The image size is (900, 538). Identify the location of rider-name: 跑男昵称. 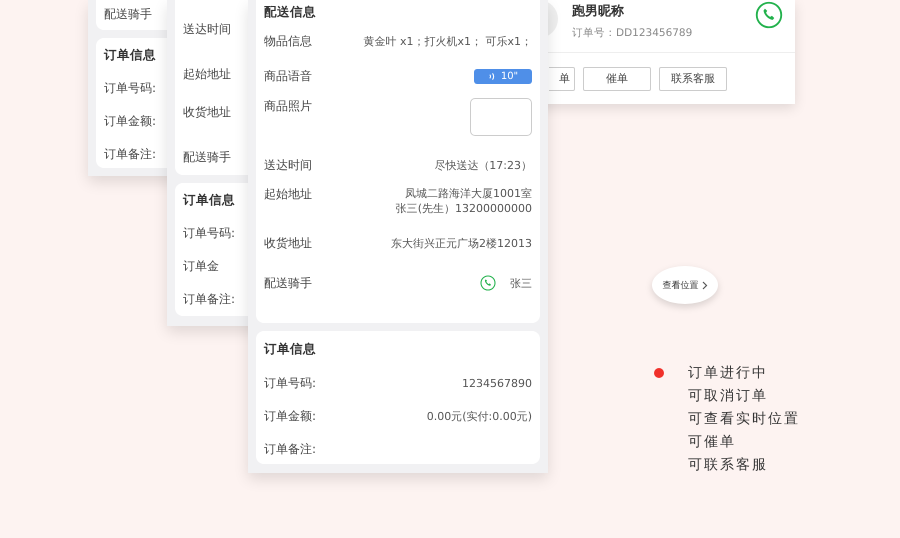
(598, 11).